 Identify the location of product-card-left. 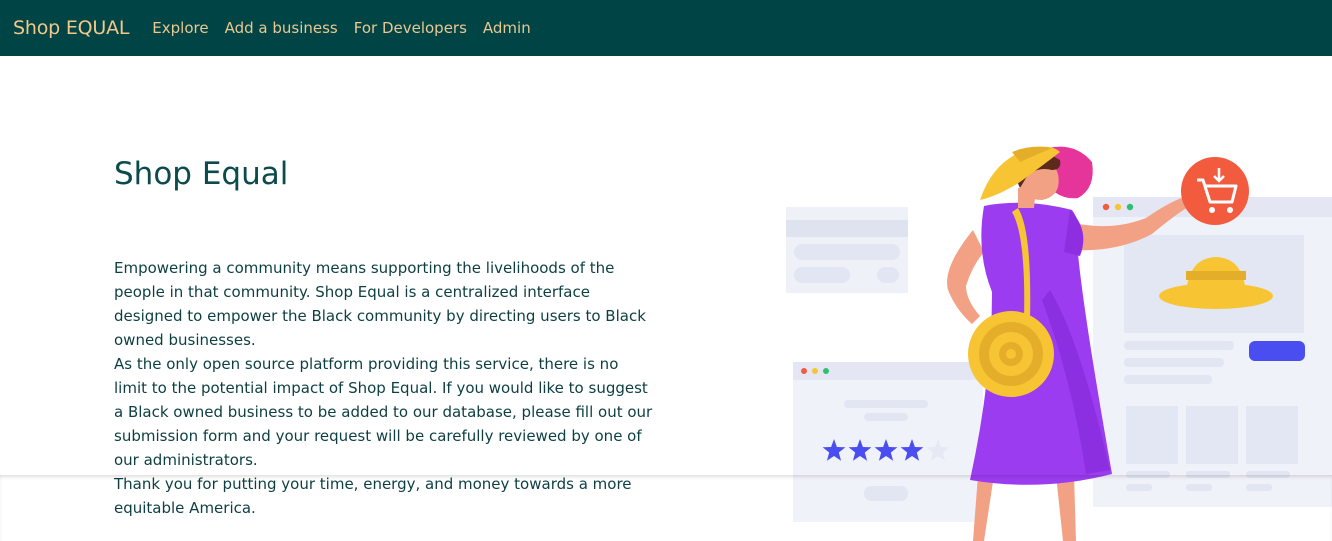
(847, 250).